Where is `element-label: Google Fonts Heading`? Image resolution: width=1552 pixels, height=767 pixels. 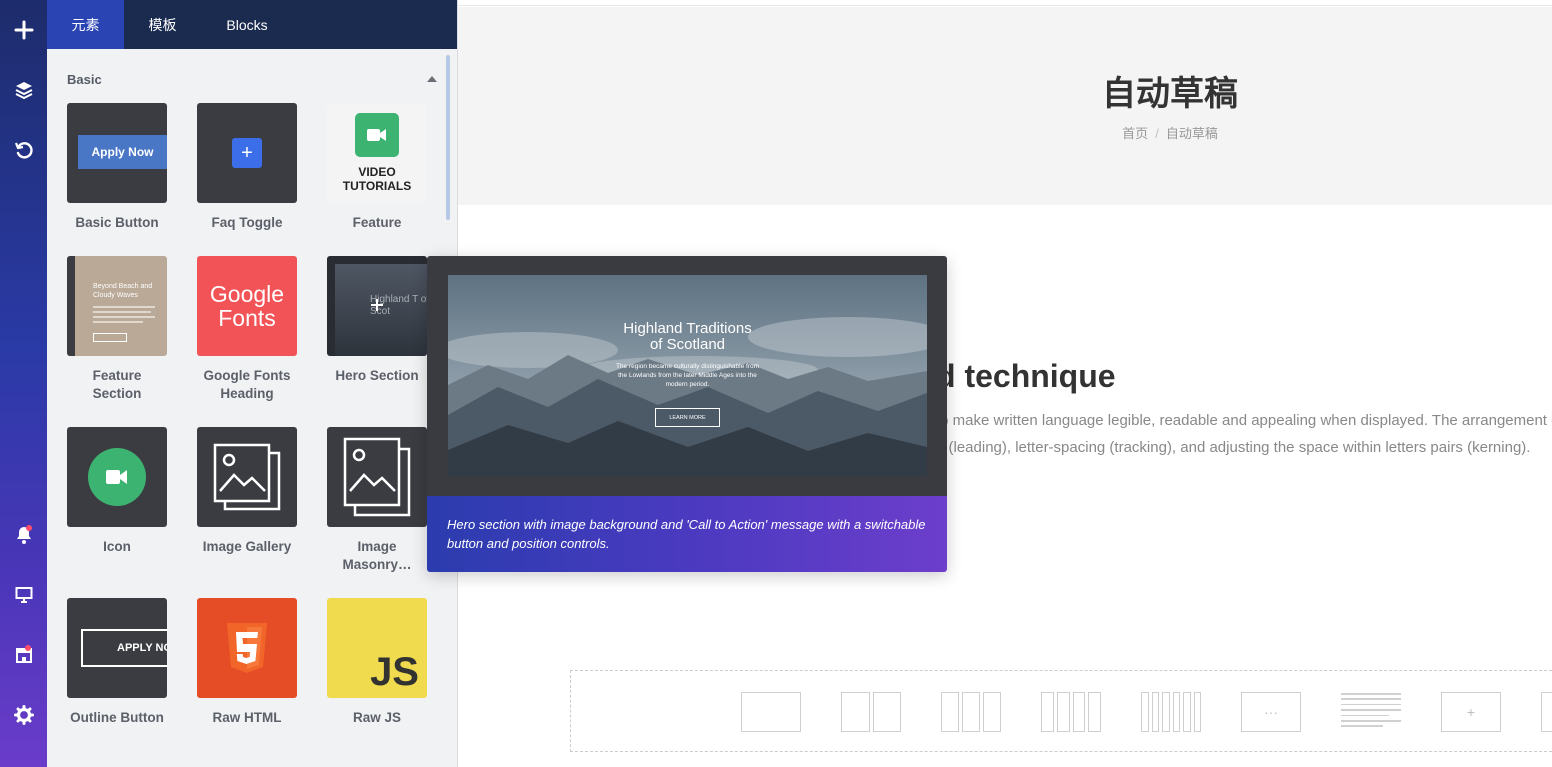 element-label: Google Fonts Heading is located at coordinates (247, 384).